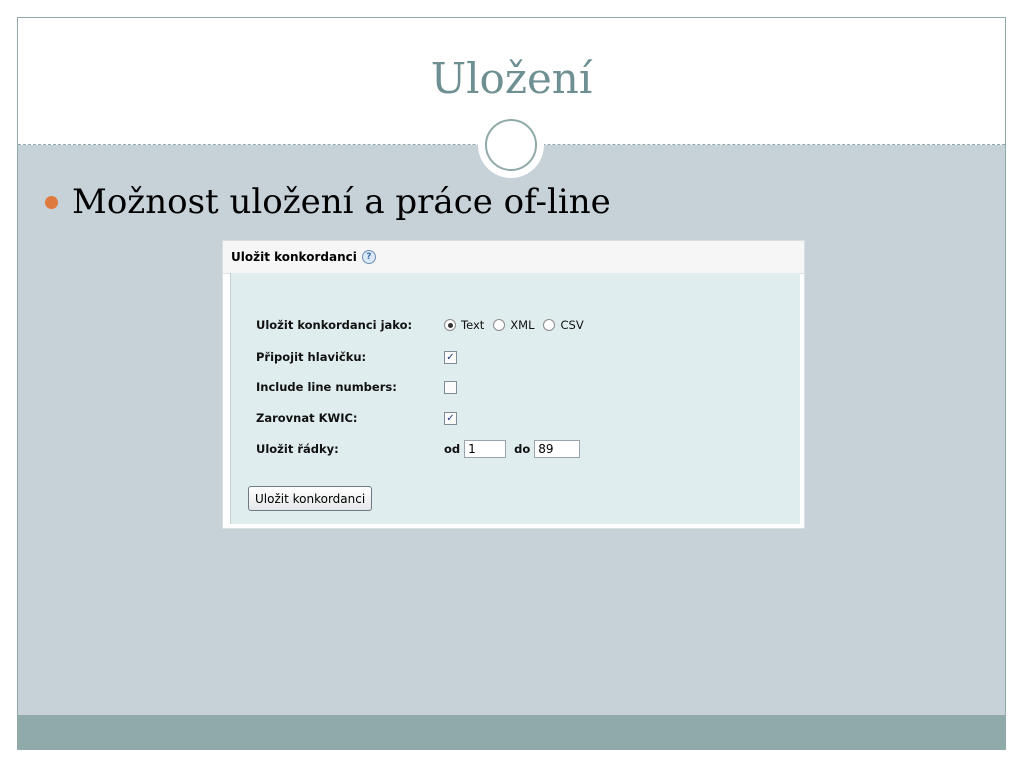  Describe the element at coordinates (307, 418) in the screenshot. I see `kwic-label: Zarovnat KWIC:` at that location.